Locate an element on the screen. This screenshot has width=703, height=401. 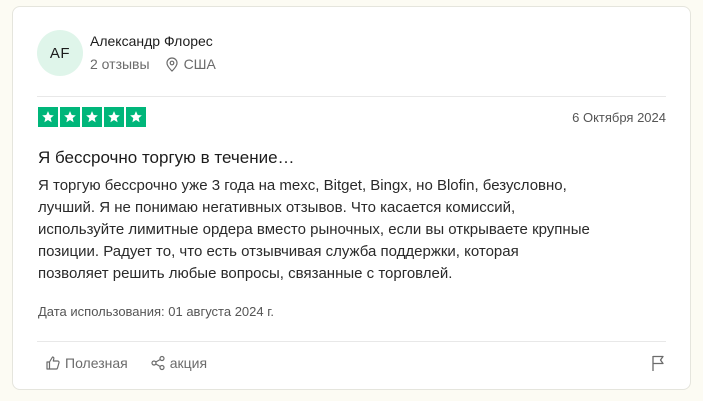
review-actions: Полезная акция is located at coordinates (126, 363).